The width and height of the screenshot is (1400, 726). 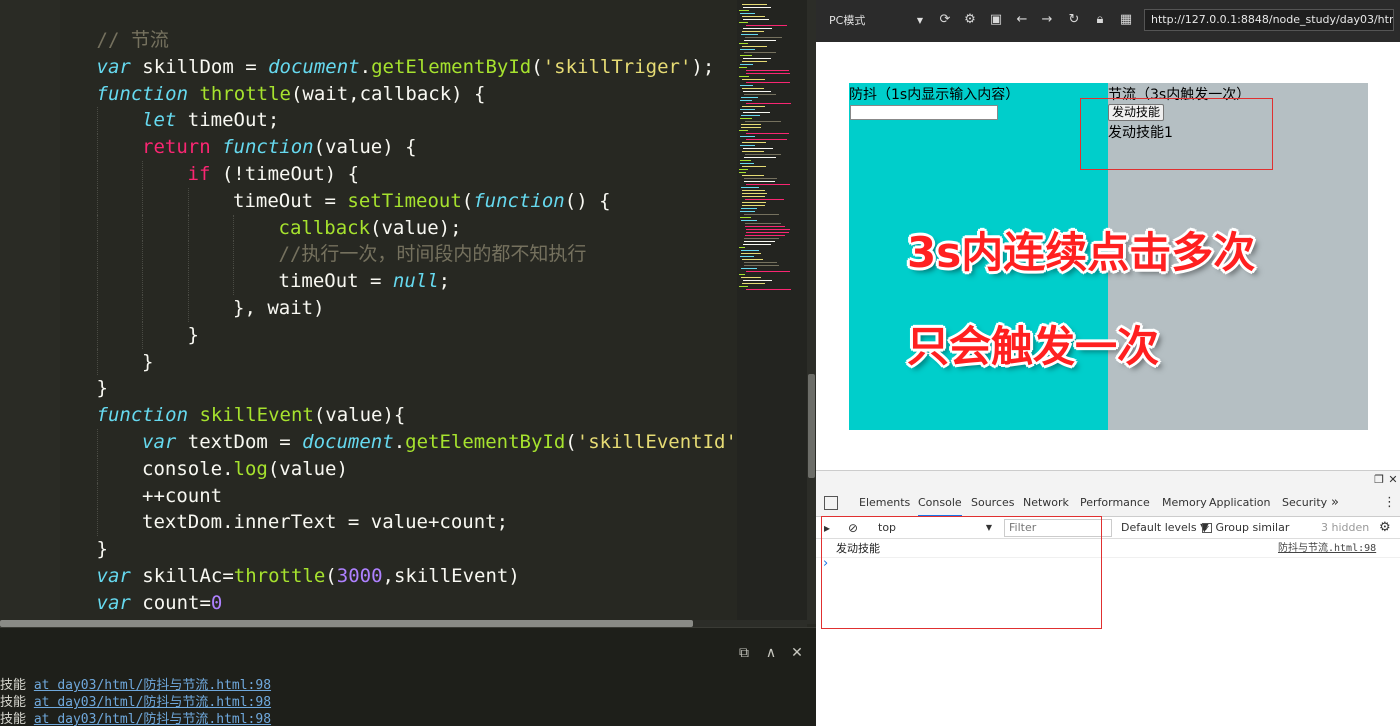 What do you see at coordinates (279, 147) in the screenshot?
I see `code-line: return function(value) {` at bounding box center [279, 147].